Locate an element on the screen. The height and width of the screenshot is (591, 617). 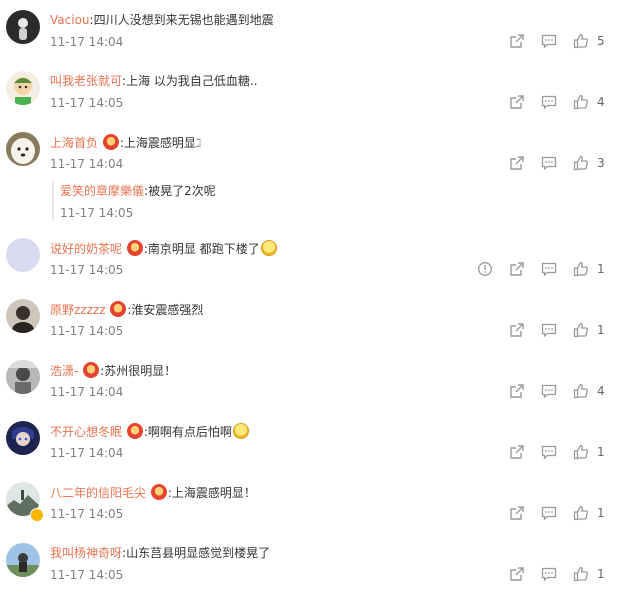
tag-icon: ℷ is located at coordinates (198, 143).